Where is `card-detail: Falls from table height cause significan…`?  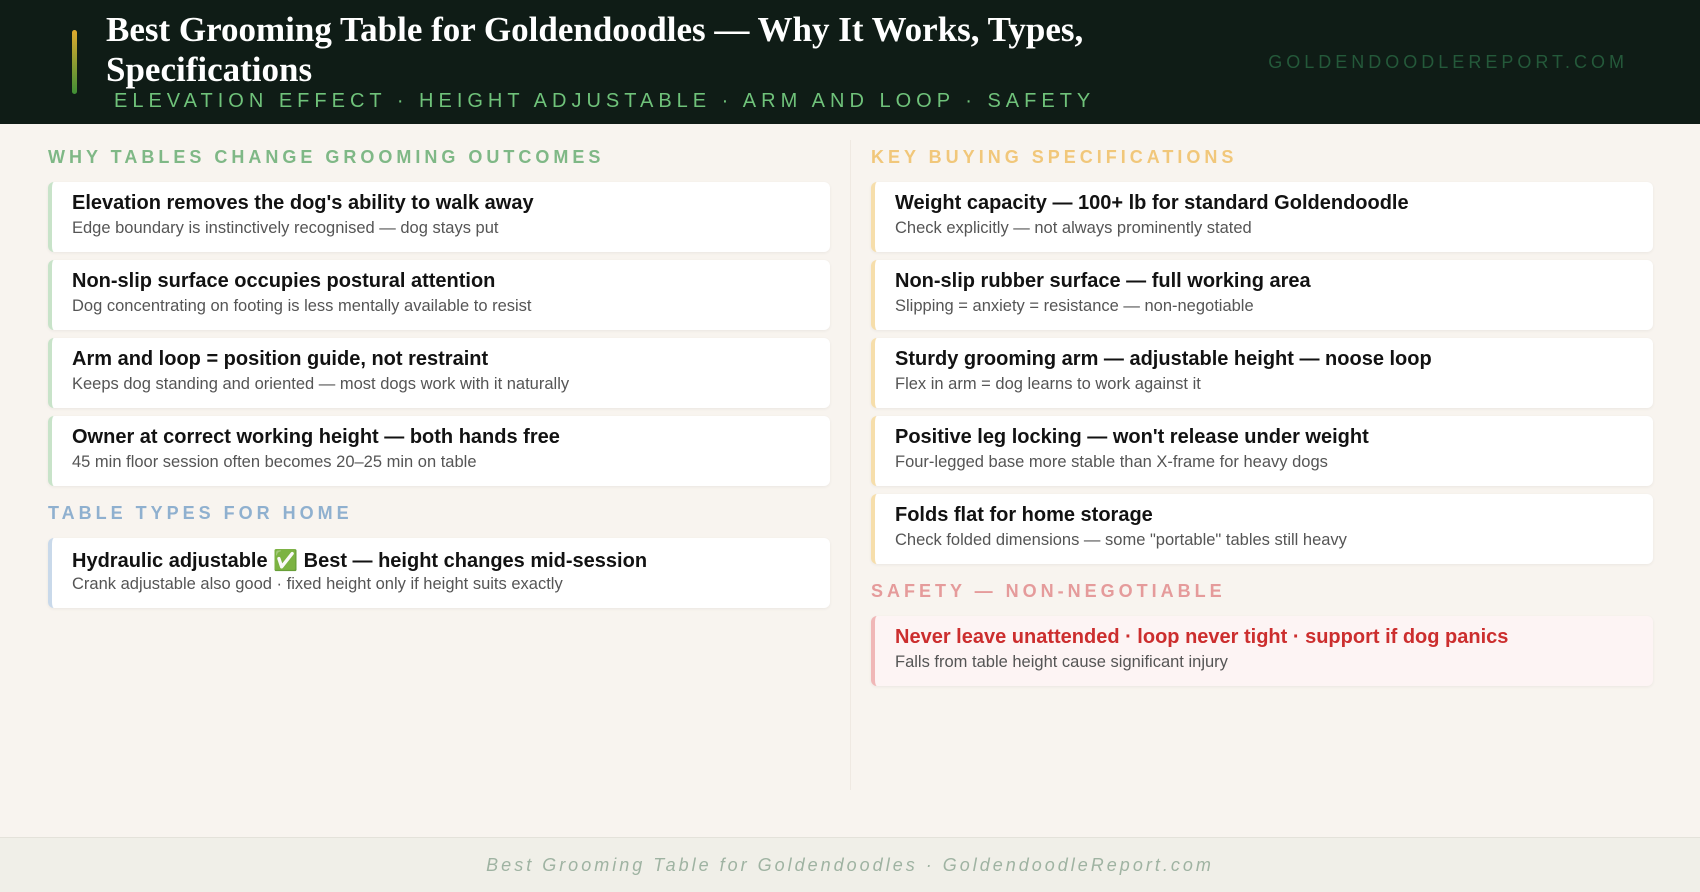
card-detail: Falls from table height cause significan… is located at coordinates (1061, 662).